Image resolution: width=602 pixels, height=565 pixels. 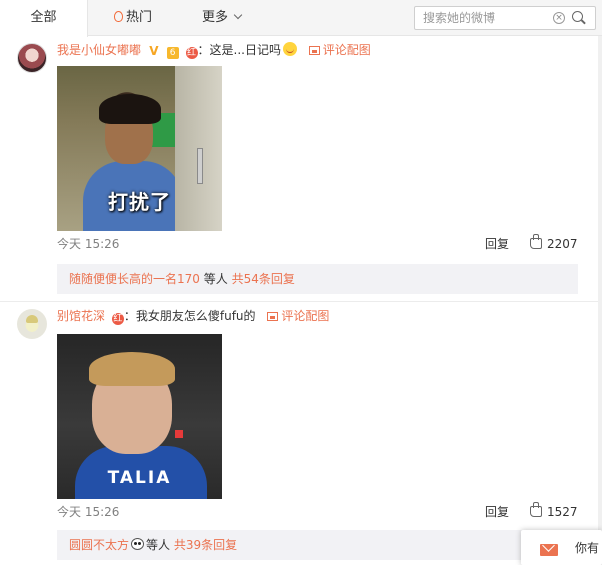 What do you see at coordinates (289, 49) in the screenshot?
I see `laughing-emoji-icon` at bounding box center [289, 49].